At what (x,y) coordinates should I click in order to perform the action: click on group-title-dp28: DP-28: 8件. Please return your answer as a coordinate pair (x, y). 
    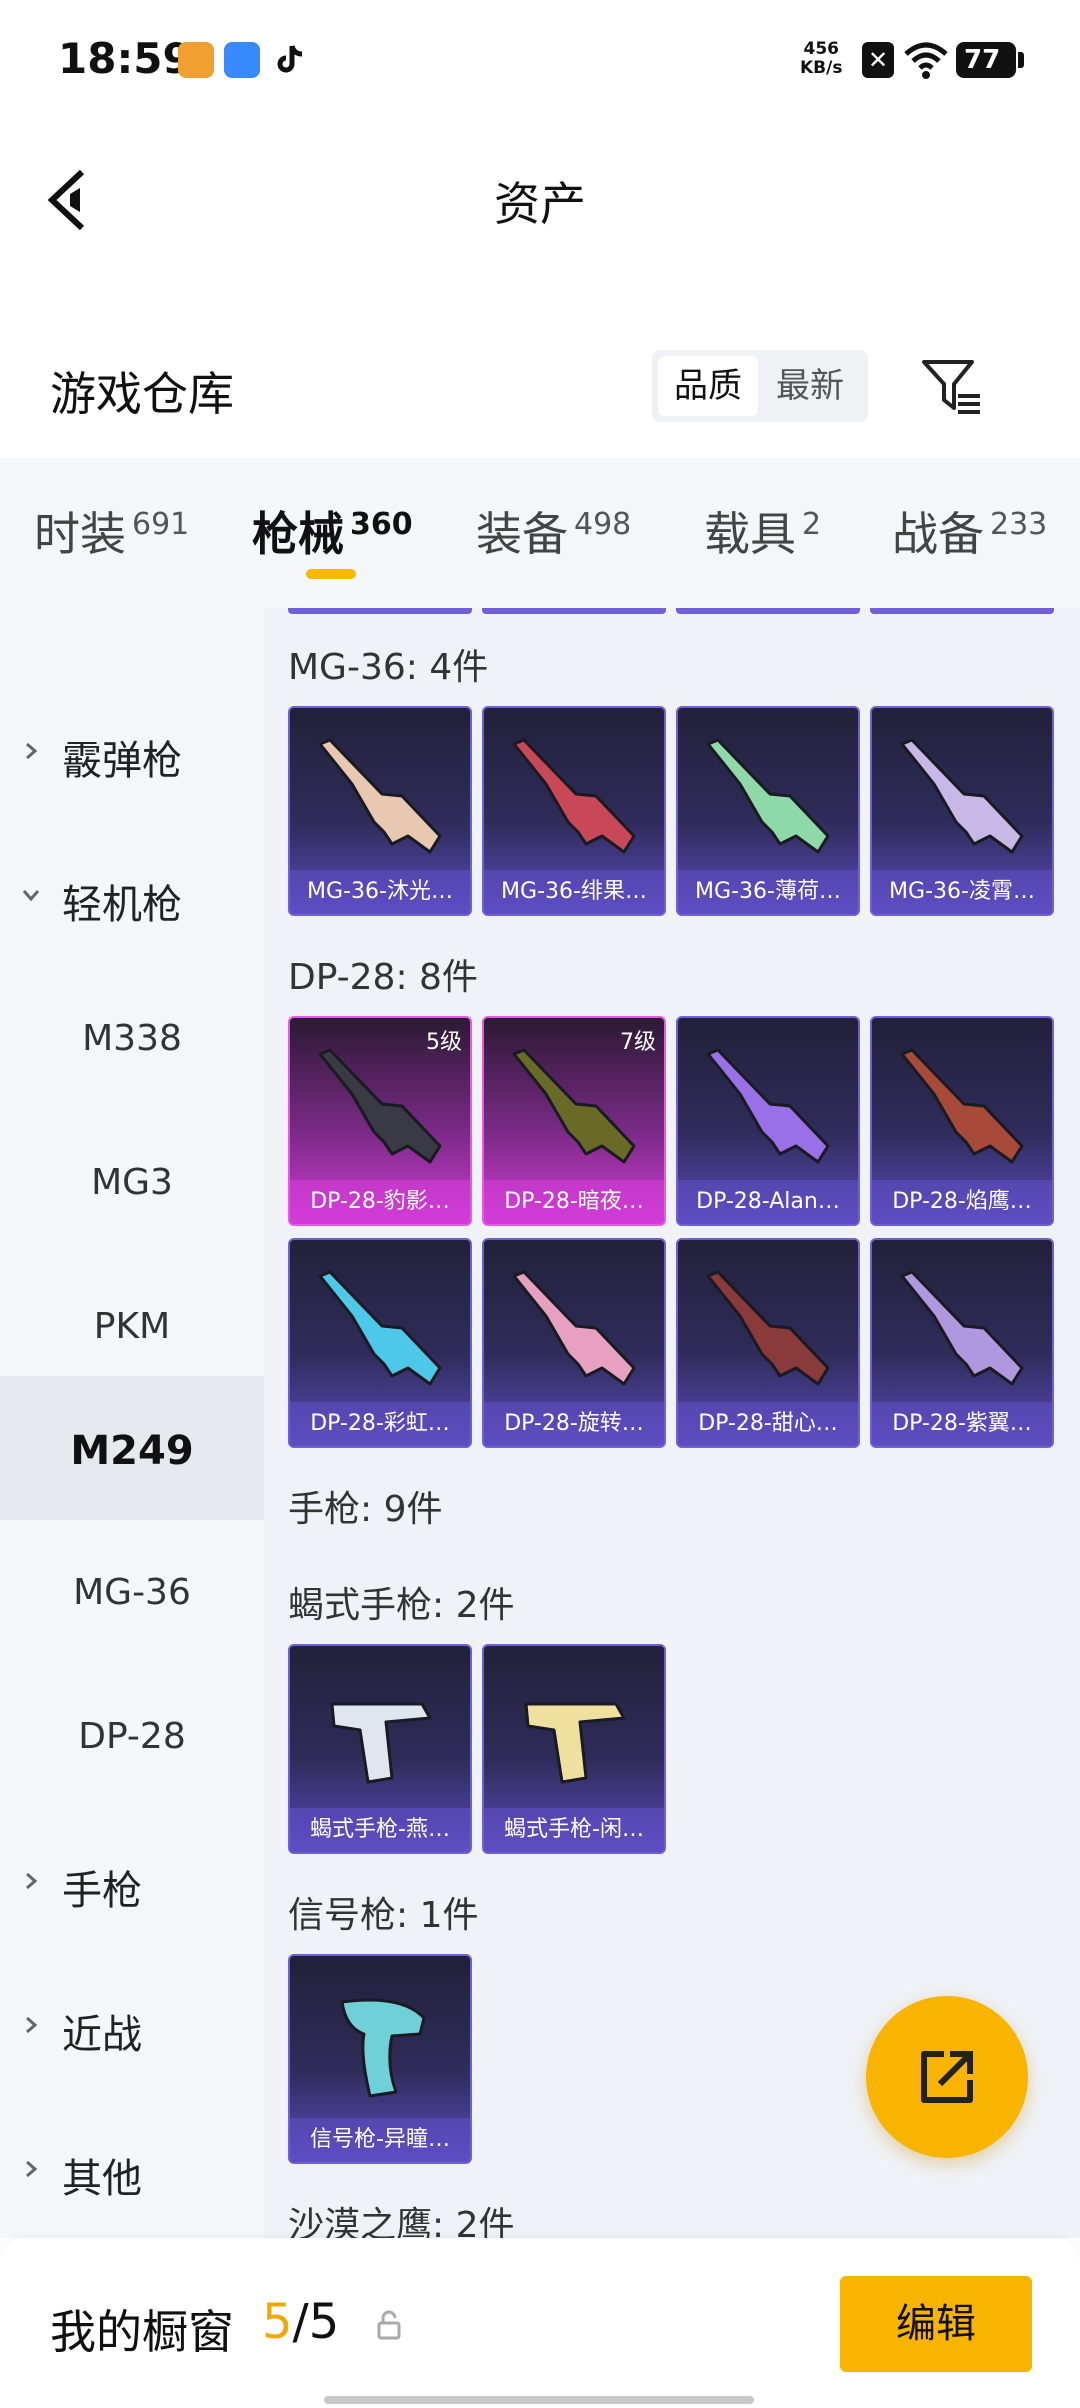
    Looking at the image, I should click on (383, 977).